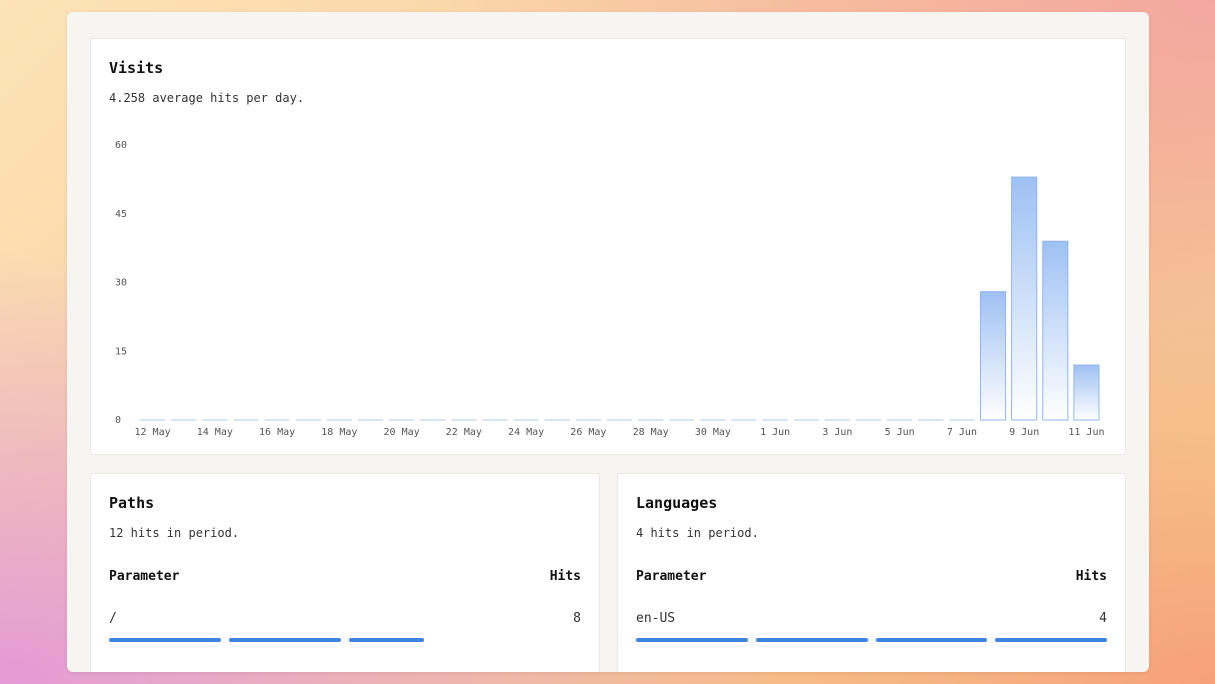 The image size is (1215, 684). Describe the element at coordinates (1091, 576) in the screenshot. I see `languages-col-hits: Hits` at that location.